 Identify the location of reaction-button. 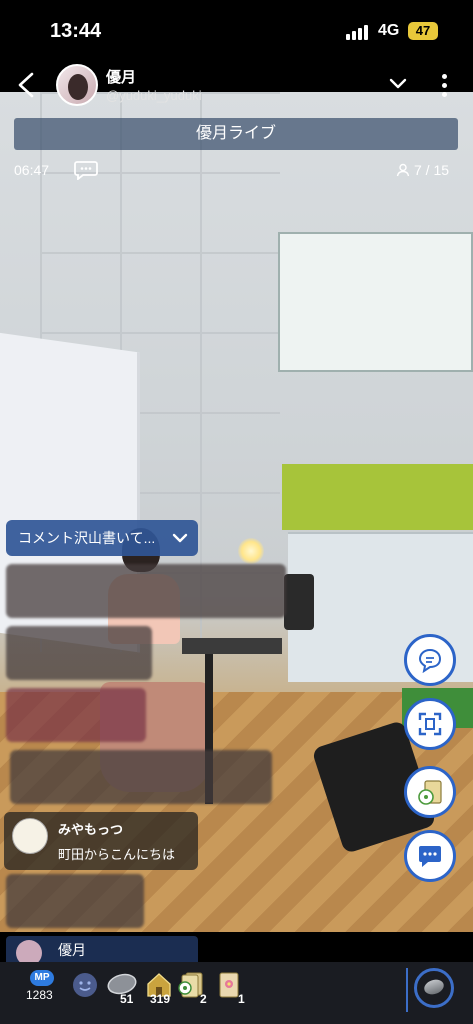
(430, 660).